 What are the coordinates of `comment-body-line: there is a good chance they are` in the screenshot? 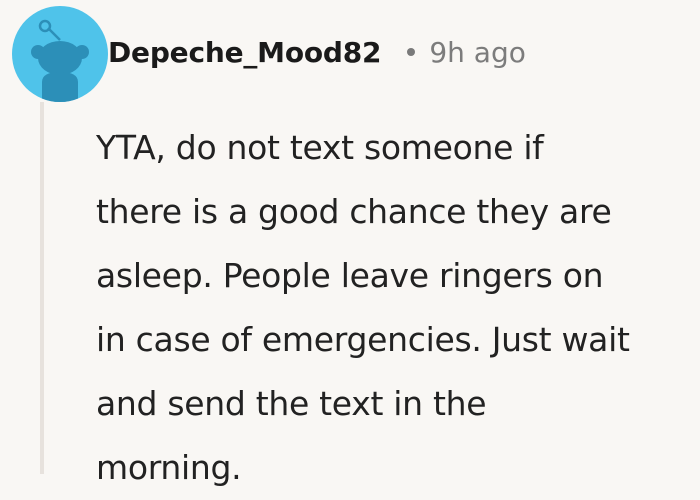 It's located at (354, 211).